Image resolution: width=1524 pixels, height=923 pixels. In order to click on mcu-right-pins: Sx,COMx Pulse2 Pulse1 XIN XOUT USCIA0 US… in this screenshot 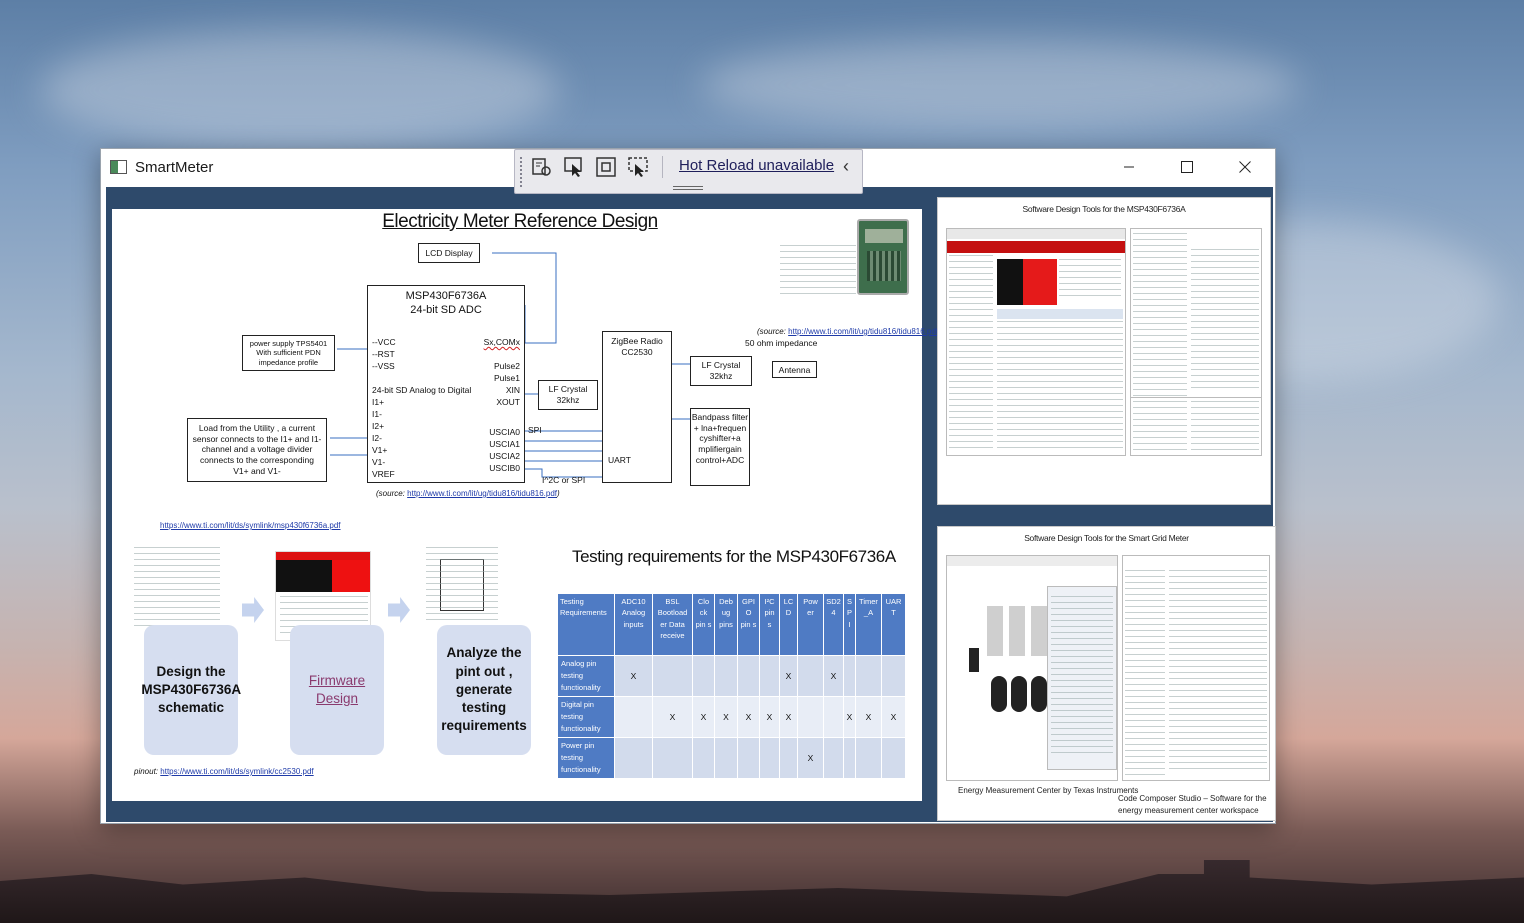, I will do `click(502, 405)`.